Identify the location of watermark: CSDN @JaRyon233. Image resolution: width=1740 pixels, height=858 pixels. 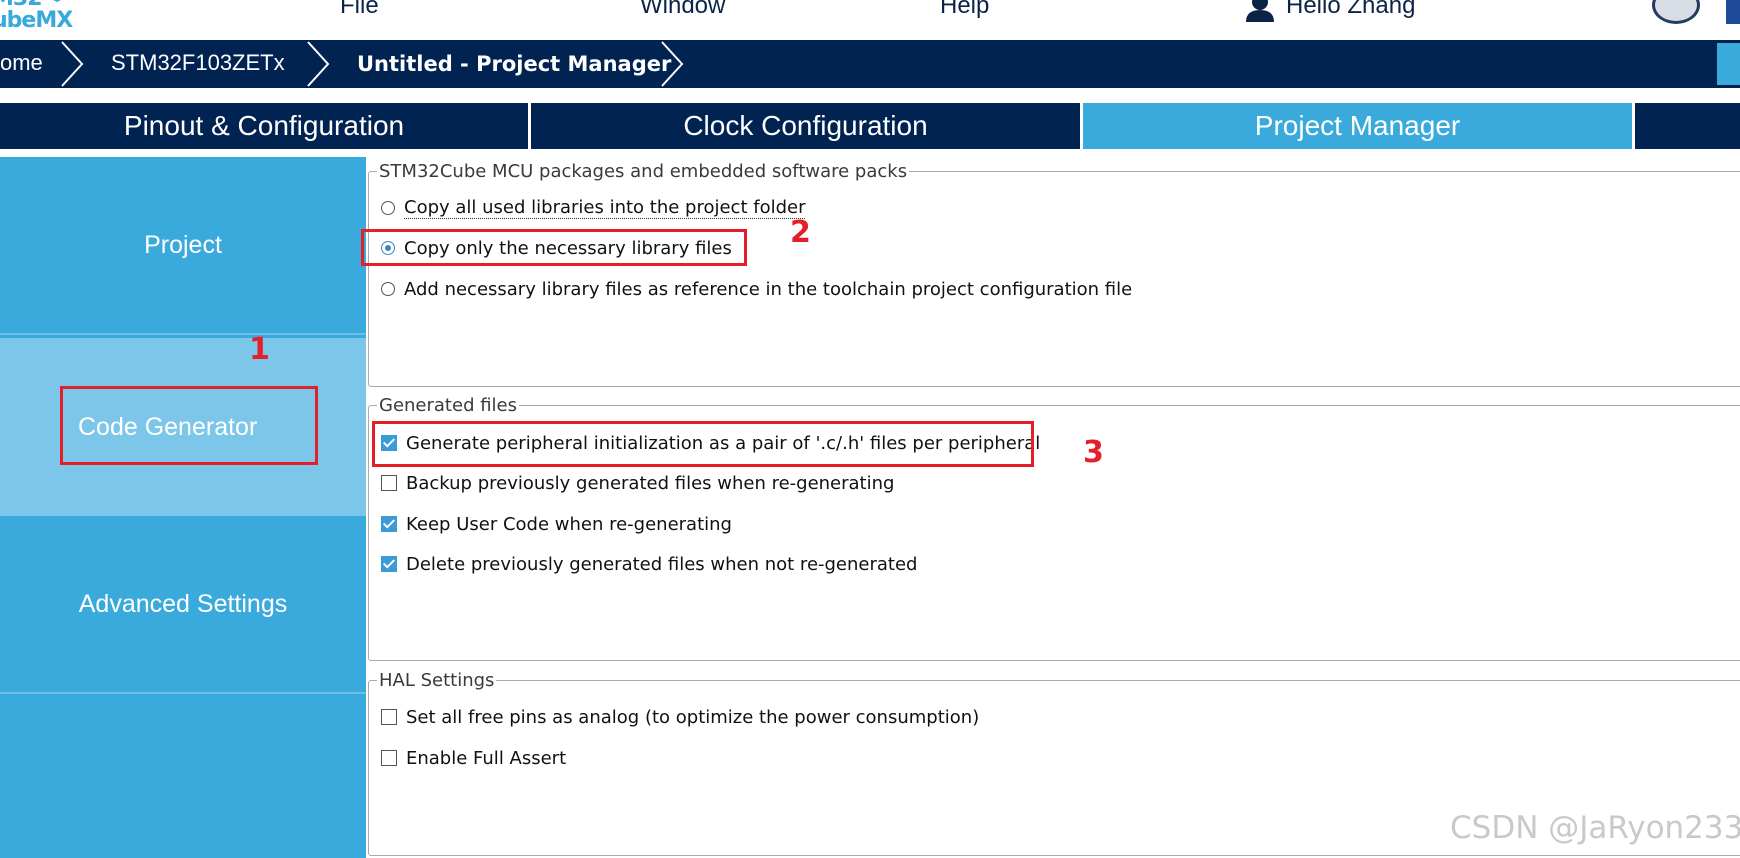
(1595, 828).